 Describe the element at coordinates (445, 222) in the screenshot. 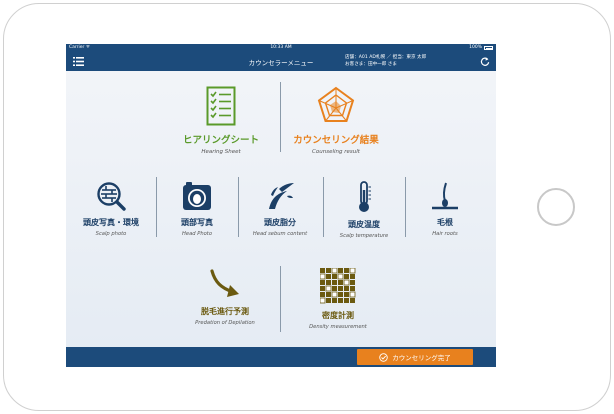

I see `hair-roots-label: 毛根` at that location.